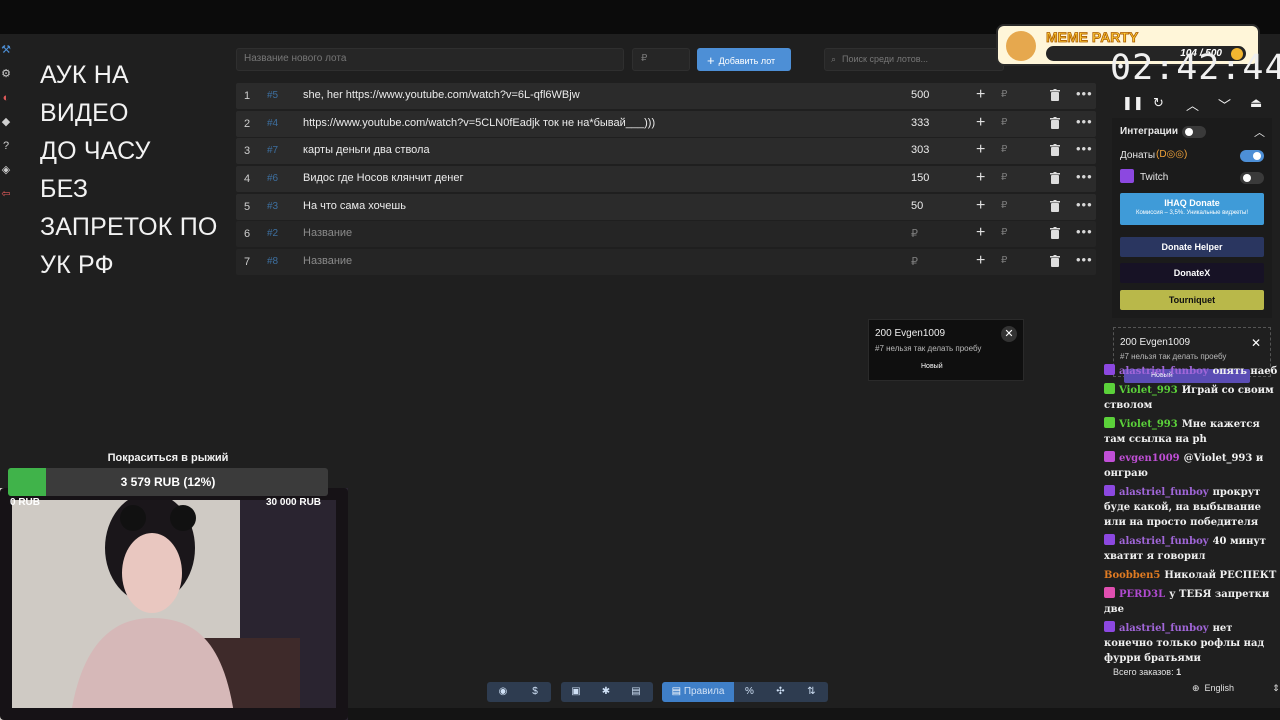  Describe the element at coordinates (1192, 104) in the screenshot. I see `chevron-up-icon: ︿` at that location.